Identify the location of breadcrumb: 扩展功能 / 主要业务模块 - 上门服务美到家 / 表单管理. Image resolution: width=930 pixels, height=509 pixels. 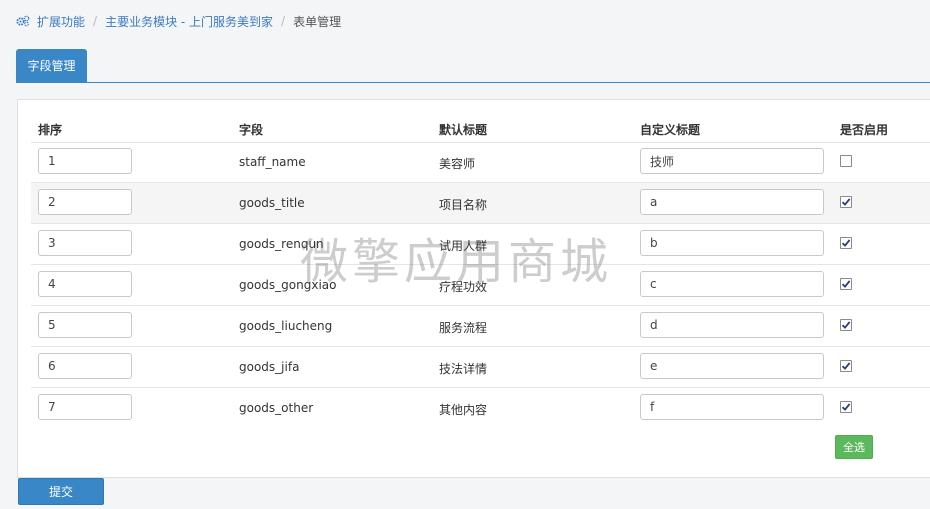
(178, 21).